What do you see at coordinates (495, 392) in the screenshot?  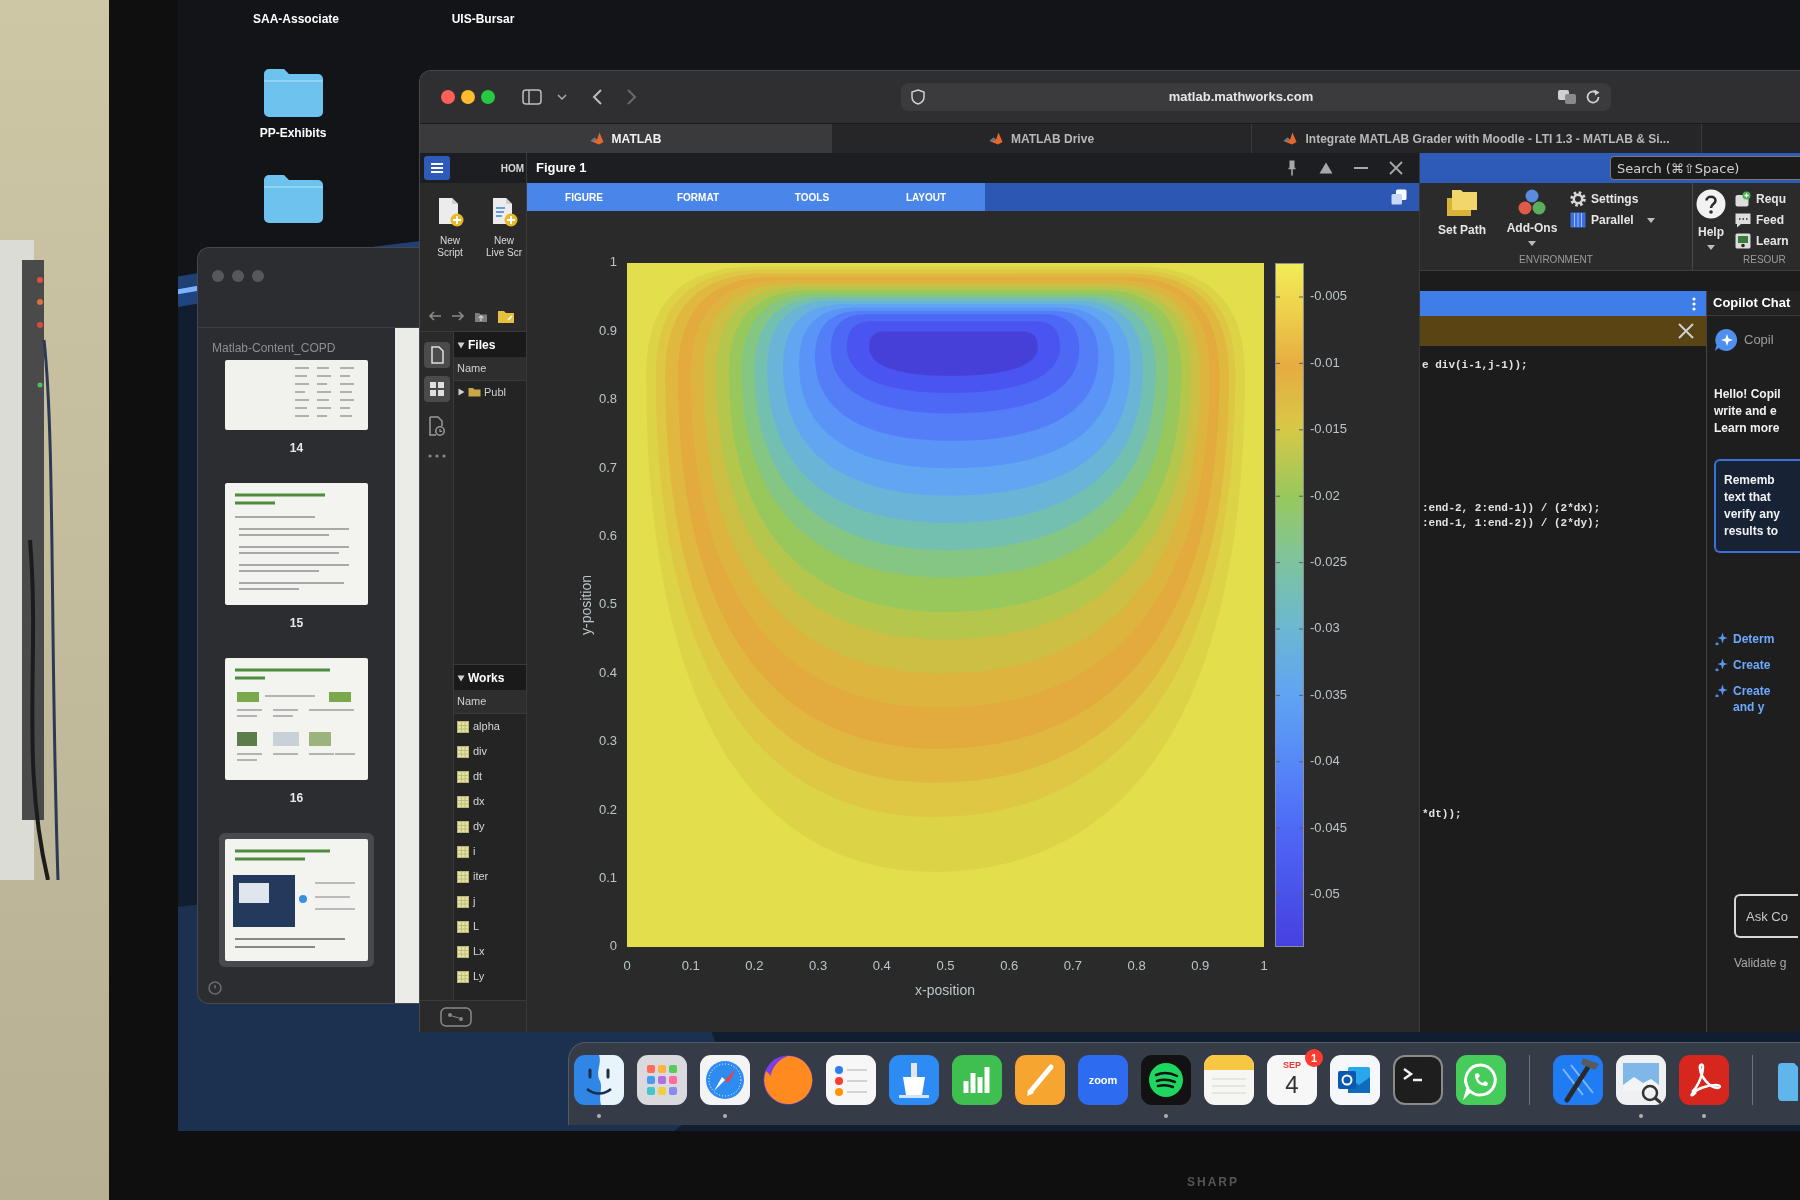 I see `file-name: Publ` at bounding box center [495, 392].